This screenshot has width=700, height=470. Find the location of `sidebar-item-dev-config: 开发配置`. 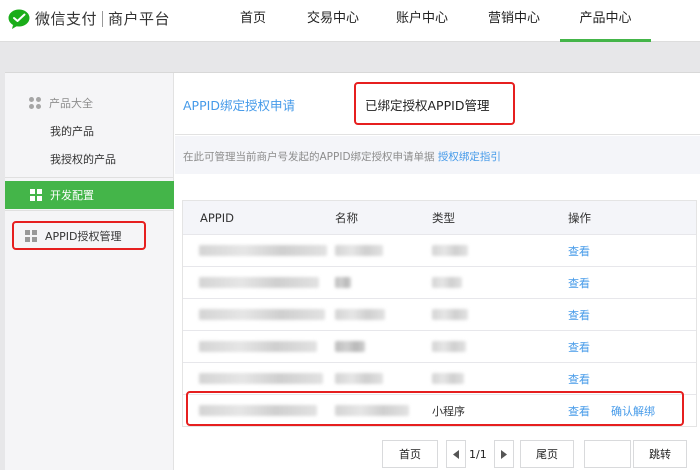

sidebar-item-dev-config: 开发配置 is located at coordinates (89, 195).